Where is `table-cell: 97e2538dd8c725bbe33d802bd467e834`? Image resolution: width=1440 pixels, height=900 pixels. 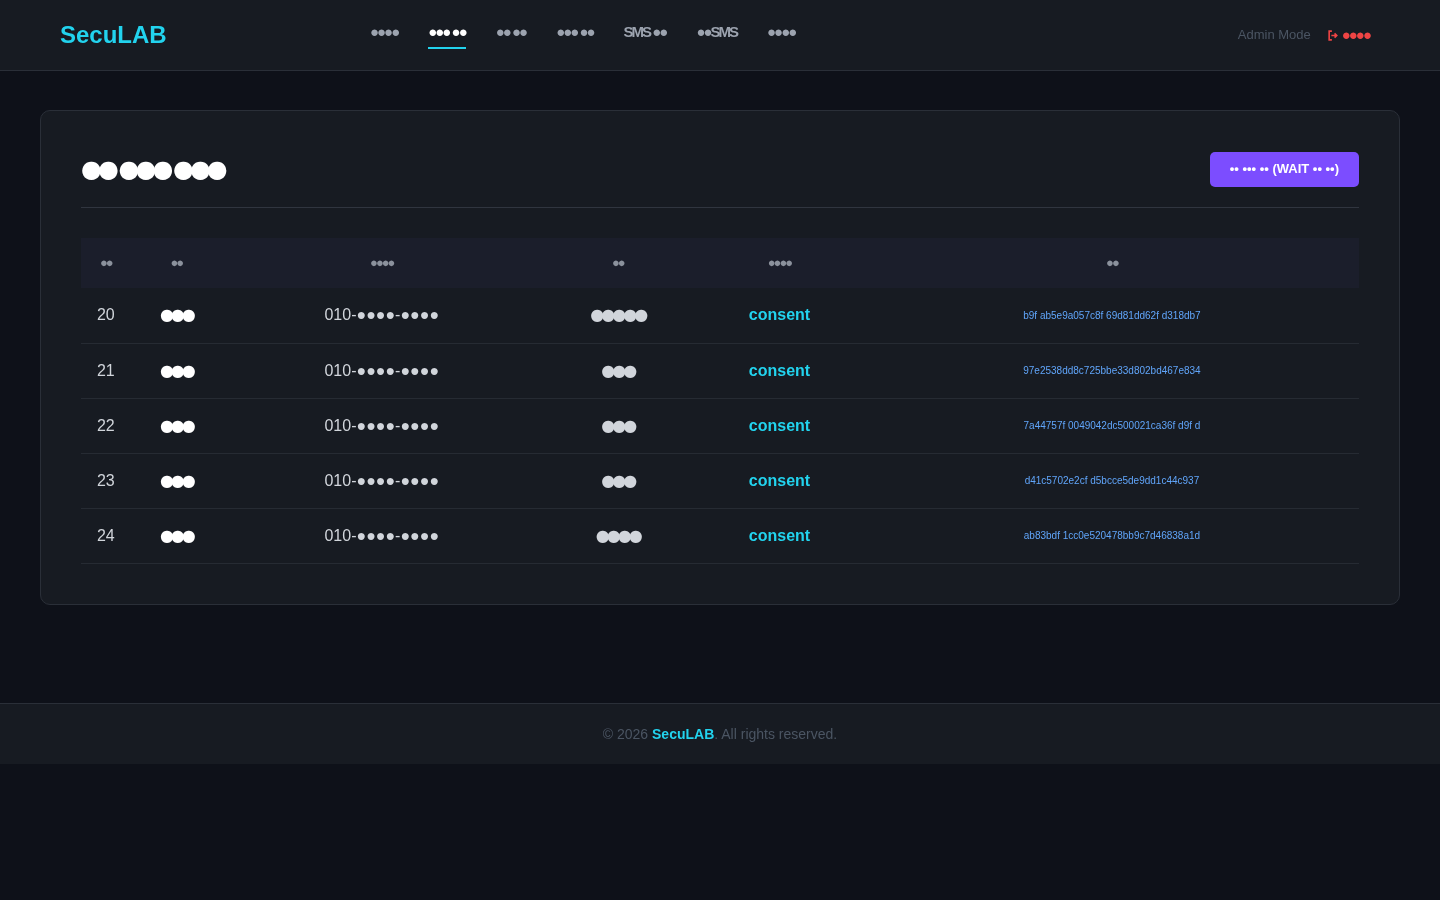 table-cell: 97e2538dd8c725bbe33d802bd467e834 is located at coordinates (1111, 370).